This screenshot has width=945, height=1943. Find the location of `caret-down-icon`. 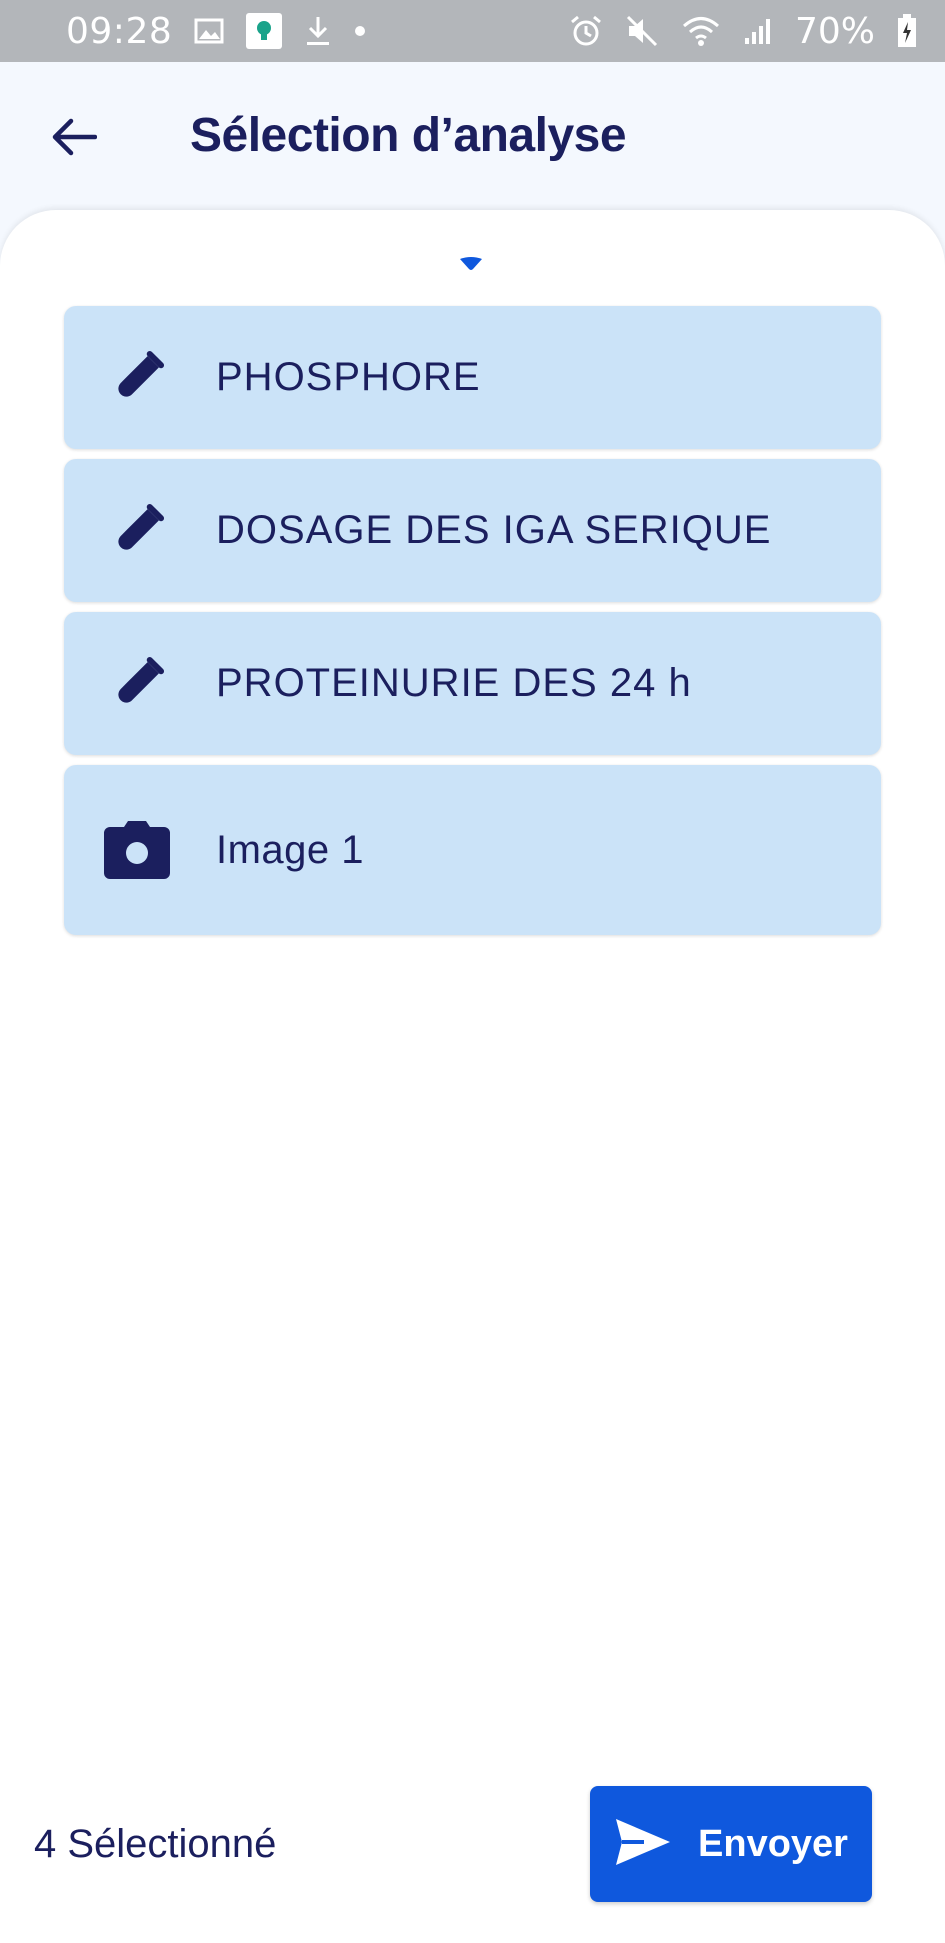

caret-down-icon is located at coordinates (471, 266).